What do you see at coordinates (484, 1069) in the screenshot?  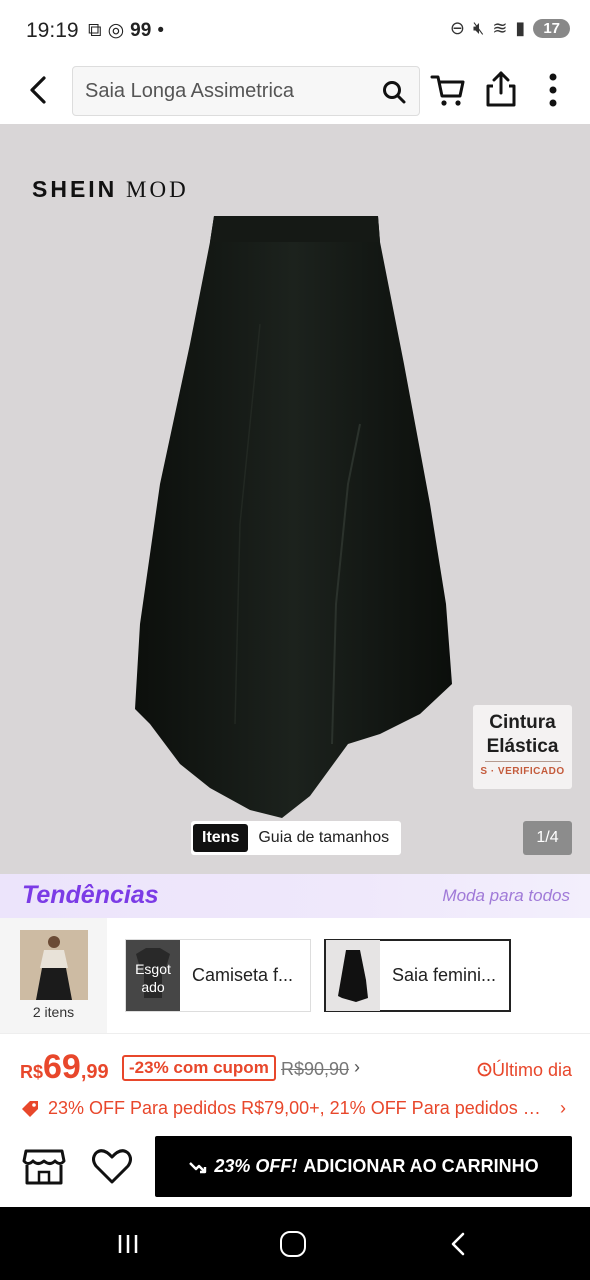 I see `clock-icon` at bounding box center [484, 1069].